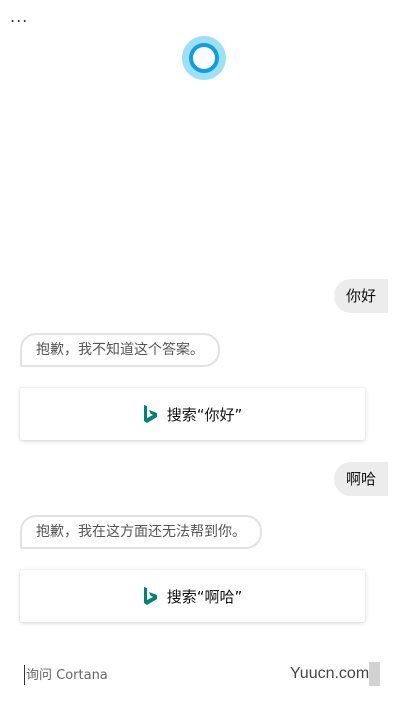  Describe the element at coordinates (204, 414) in the screenshot. I see `search-card-label: 搜索“你好”` at that location.